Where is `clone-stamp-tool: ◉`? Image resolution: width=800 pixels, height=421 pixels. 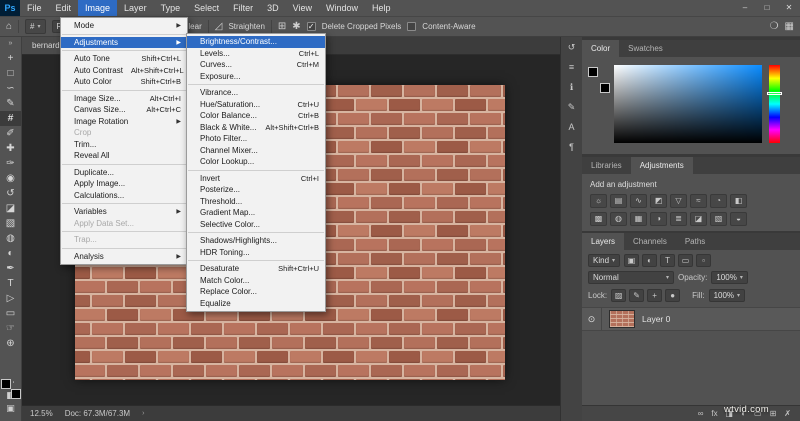 clone-stamp-tool: ◉ is located at coordinates (10, 178).